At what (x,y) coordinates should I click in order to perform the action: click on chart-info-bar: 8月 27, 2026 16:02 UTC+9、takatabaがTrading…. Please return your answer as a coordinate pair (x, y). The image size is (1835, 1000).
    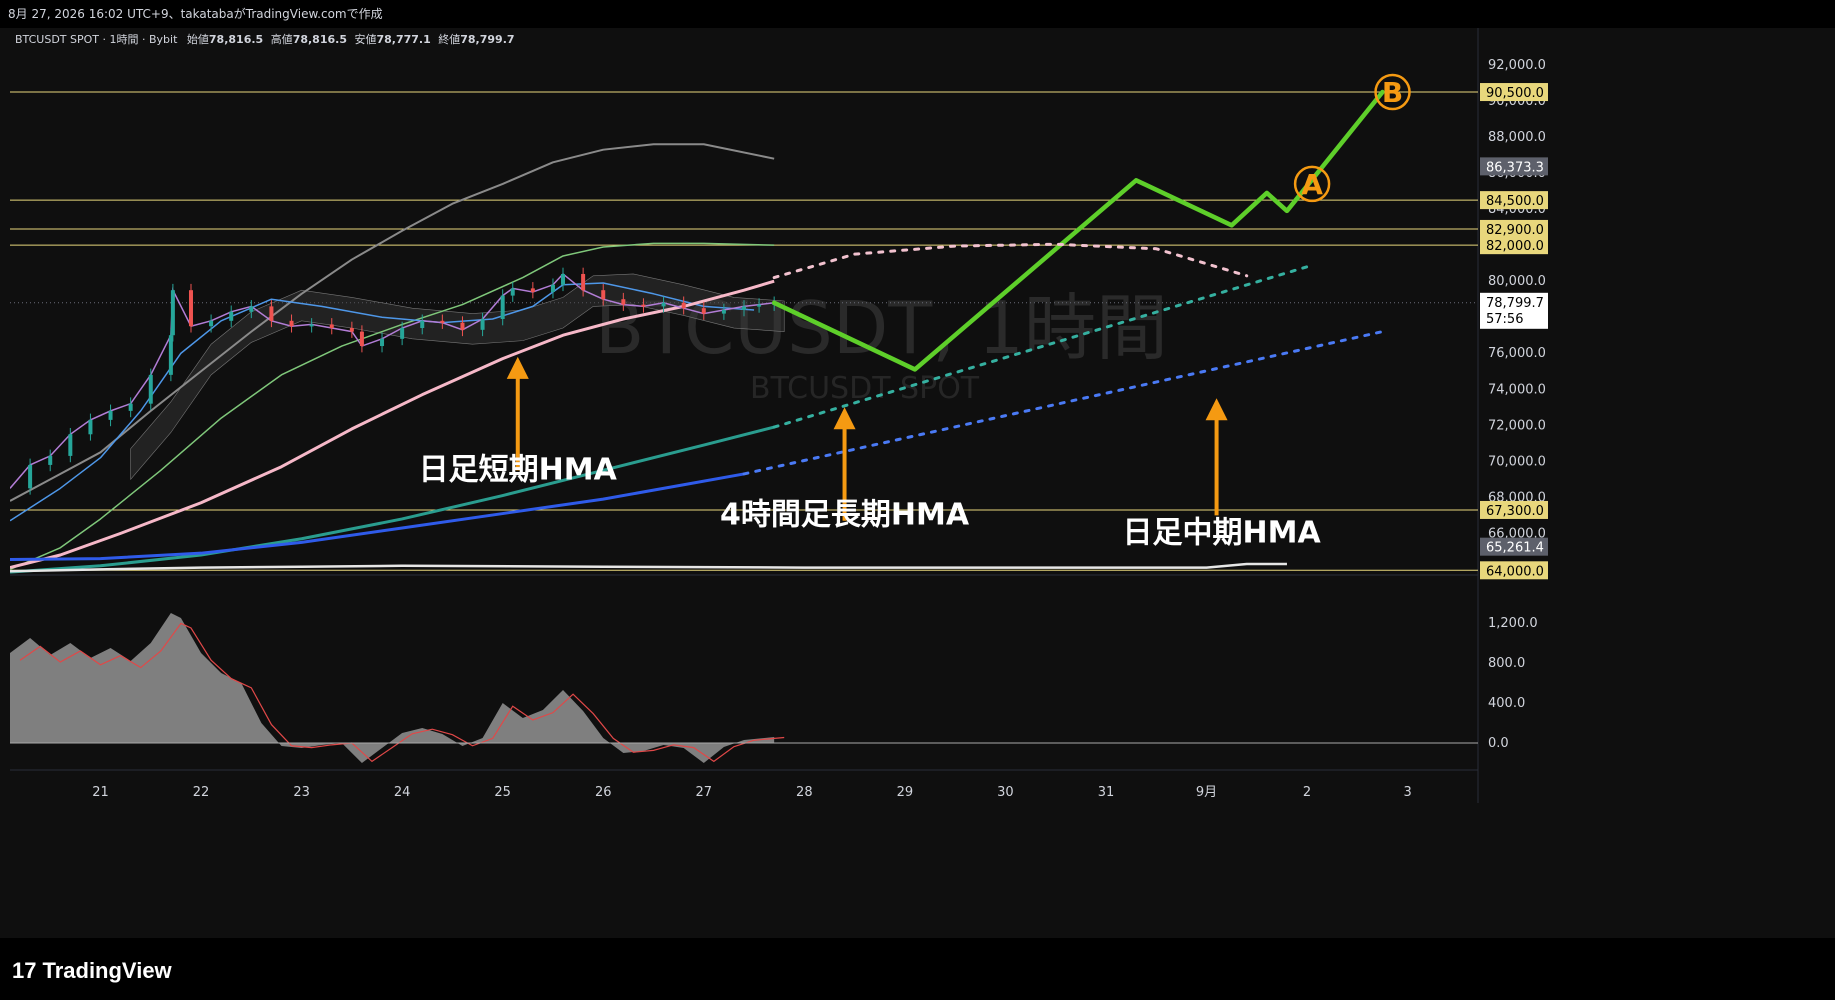
    Looking at the image, I should click on (917, 14).